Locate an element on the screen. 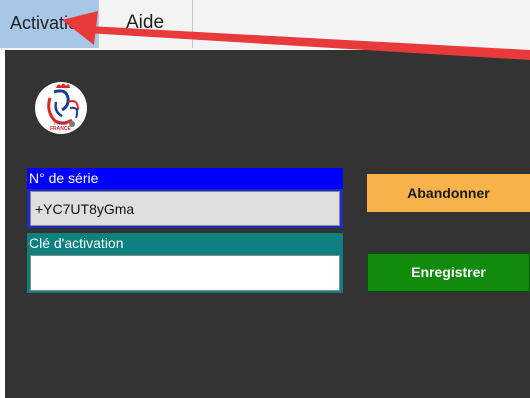 Image resolution: width=530 pixels, height=398 pixels. activation-key-field-frame is located at coordinates (185, 273).